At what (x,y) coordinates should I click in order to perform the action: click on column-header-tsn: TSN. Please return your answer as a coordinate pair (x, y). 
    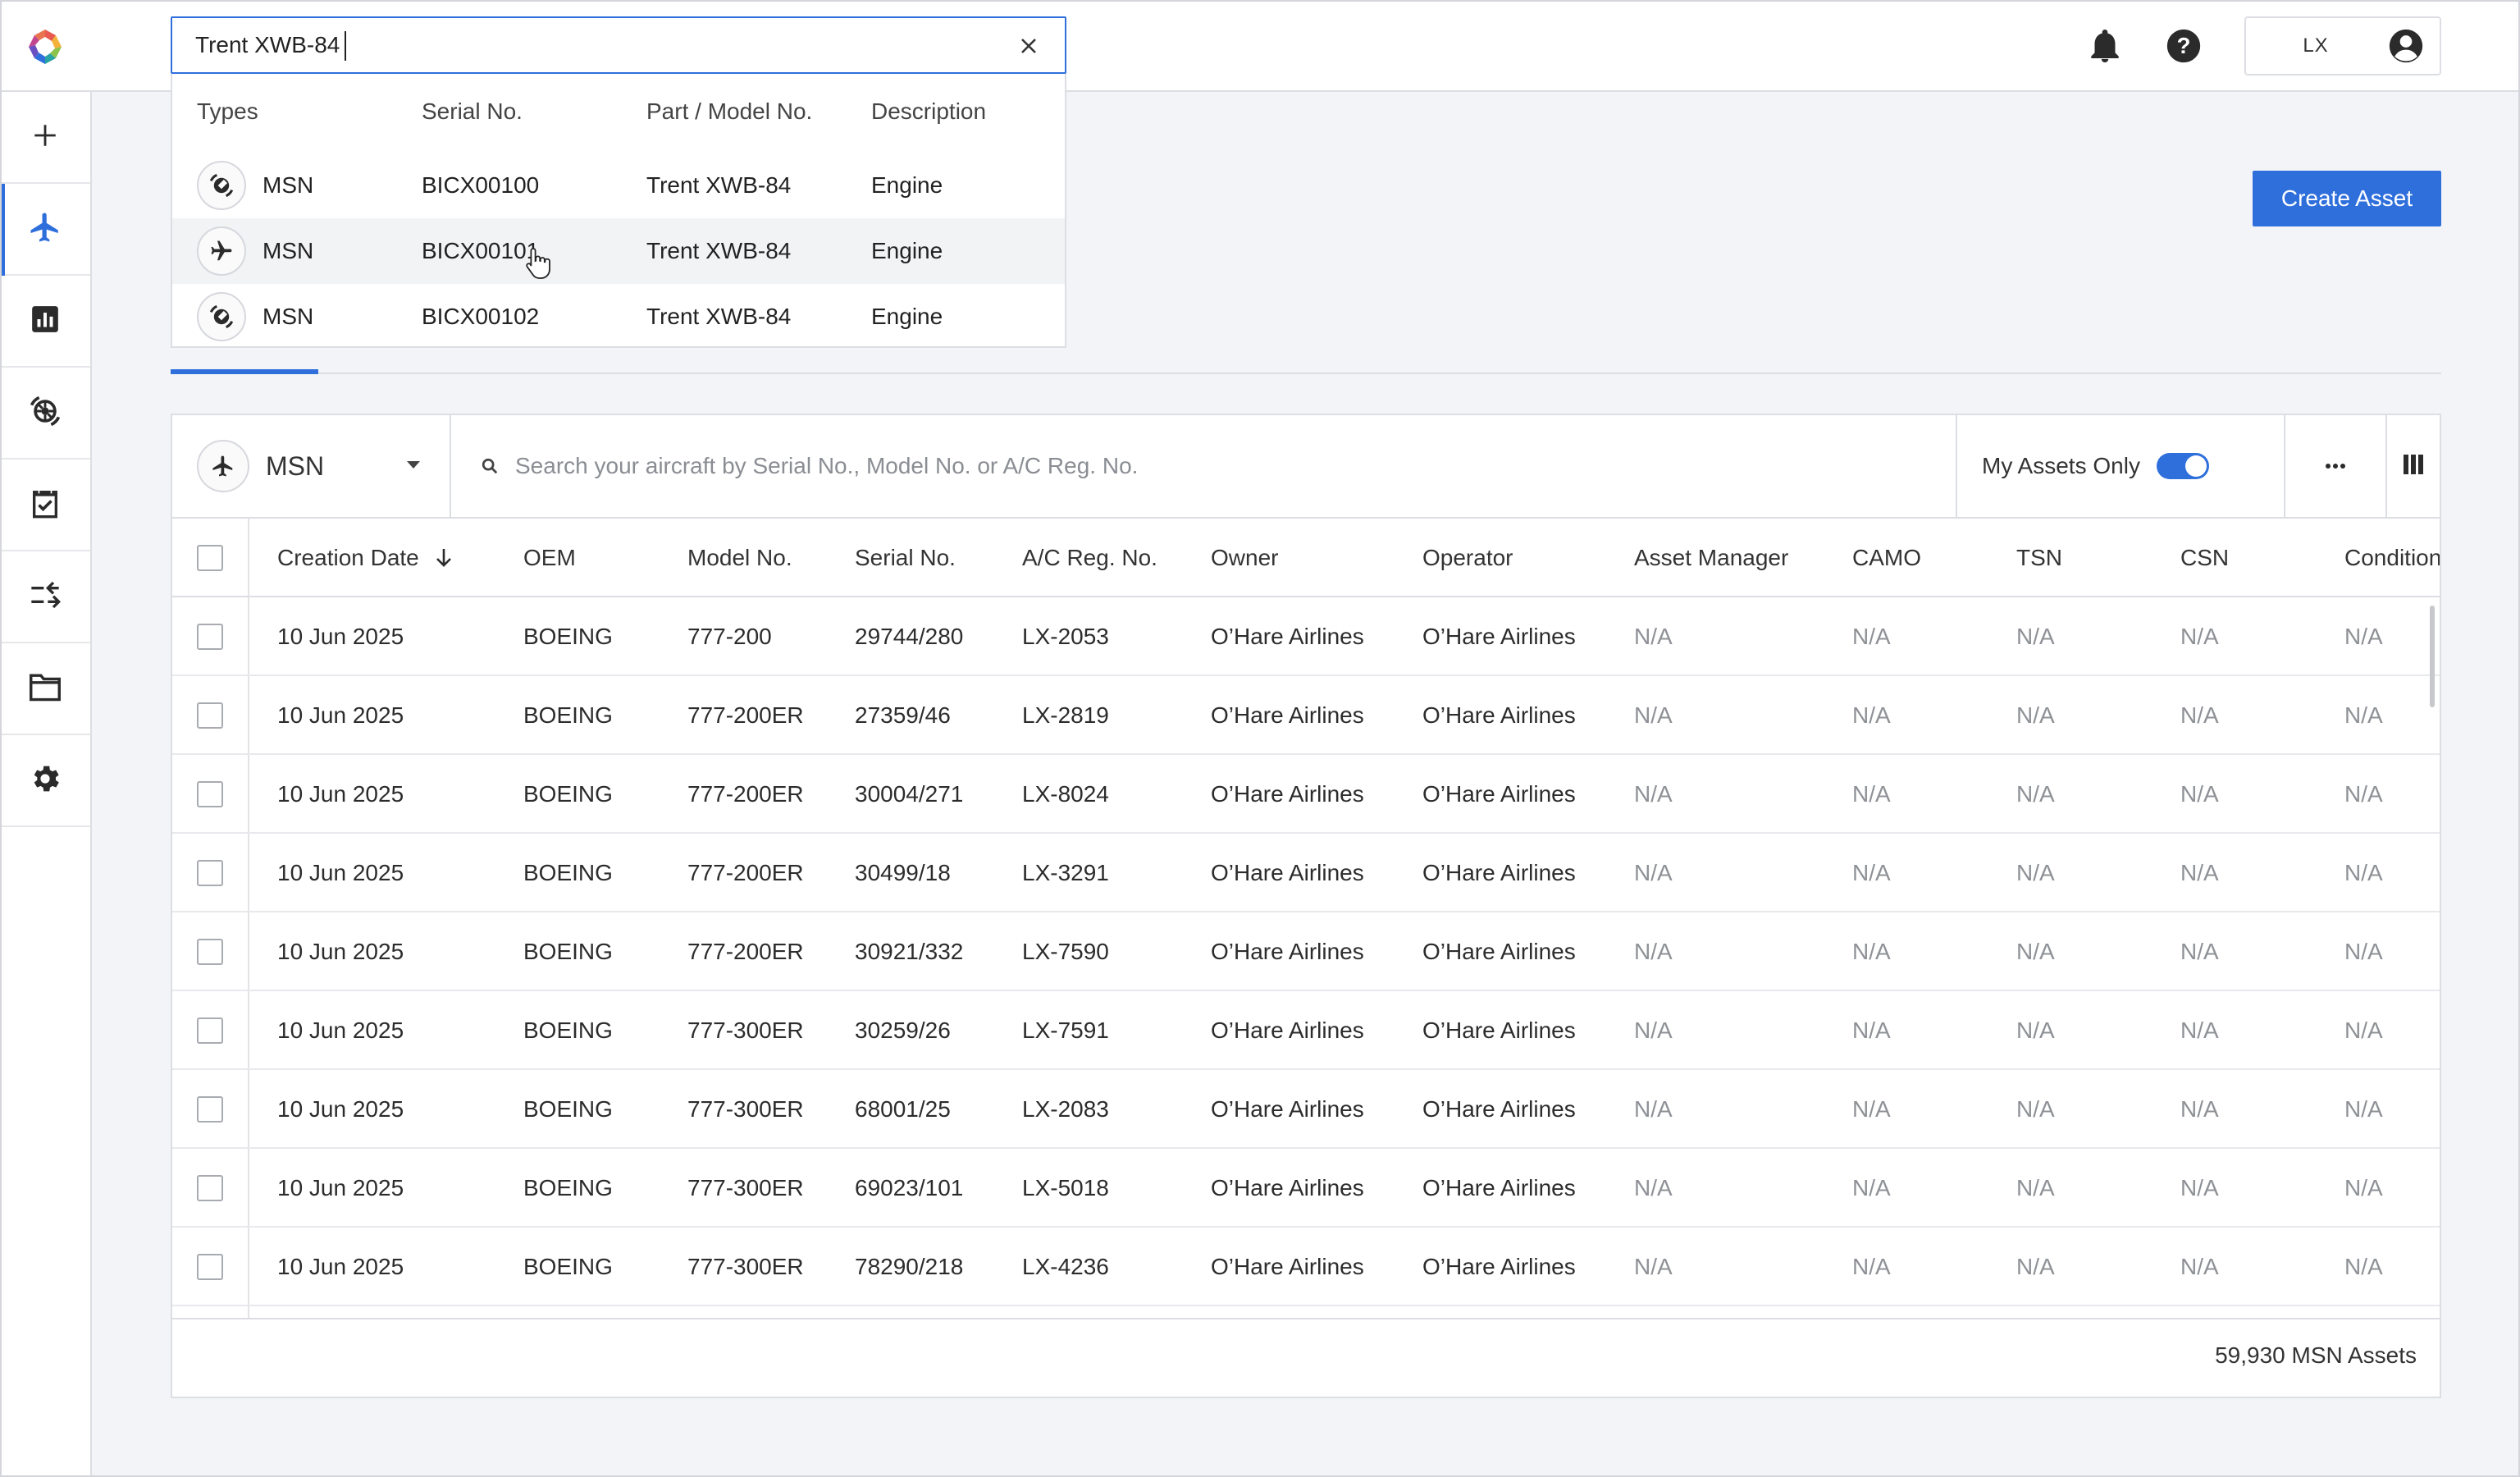
    Looking at the image, I should click on (2039, 558).